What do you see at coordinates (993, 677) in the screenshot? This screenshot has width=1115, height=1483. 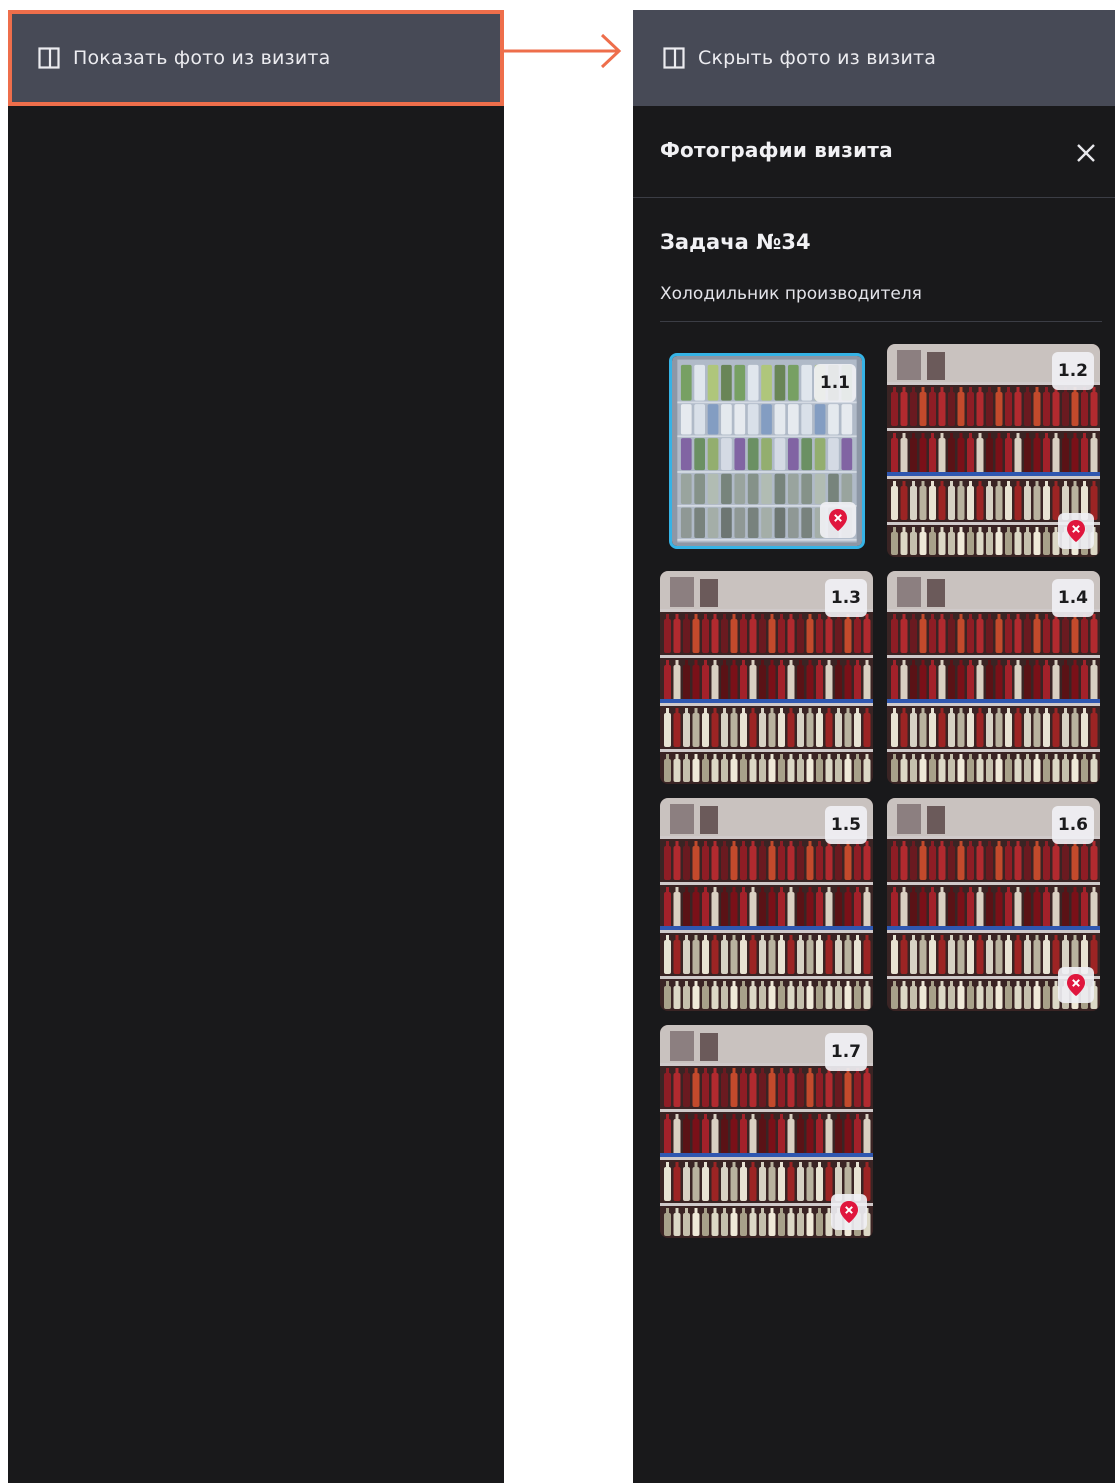 I see `photo-thumbnail: 1.4` at bounding box center [993, 677].